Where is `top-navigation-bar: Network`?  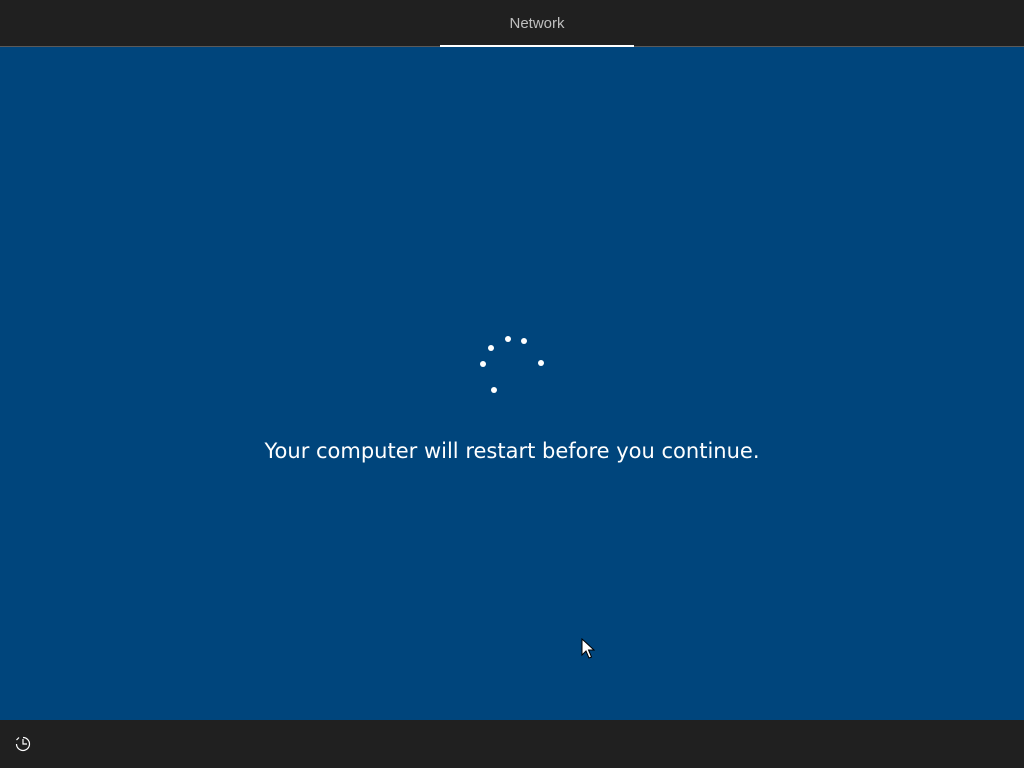 top-navigation-bar: Network is located at coordinates (512, 23).